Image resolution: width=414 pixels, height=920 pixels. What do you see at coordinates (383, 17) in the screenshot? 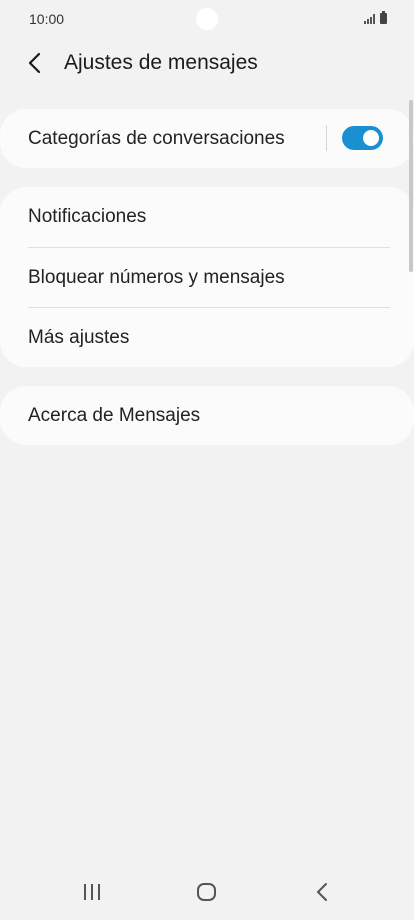
I see `battery-icon` at bounding box center [383, 17].